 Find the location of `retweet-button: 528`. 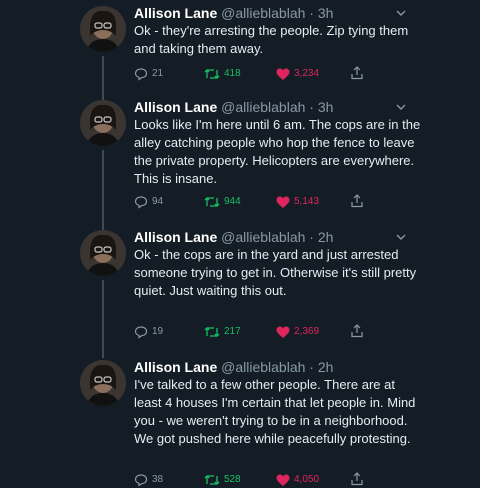

retweet-button: 528 is located at coordinates (222, 480).